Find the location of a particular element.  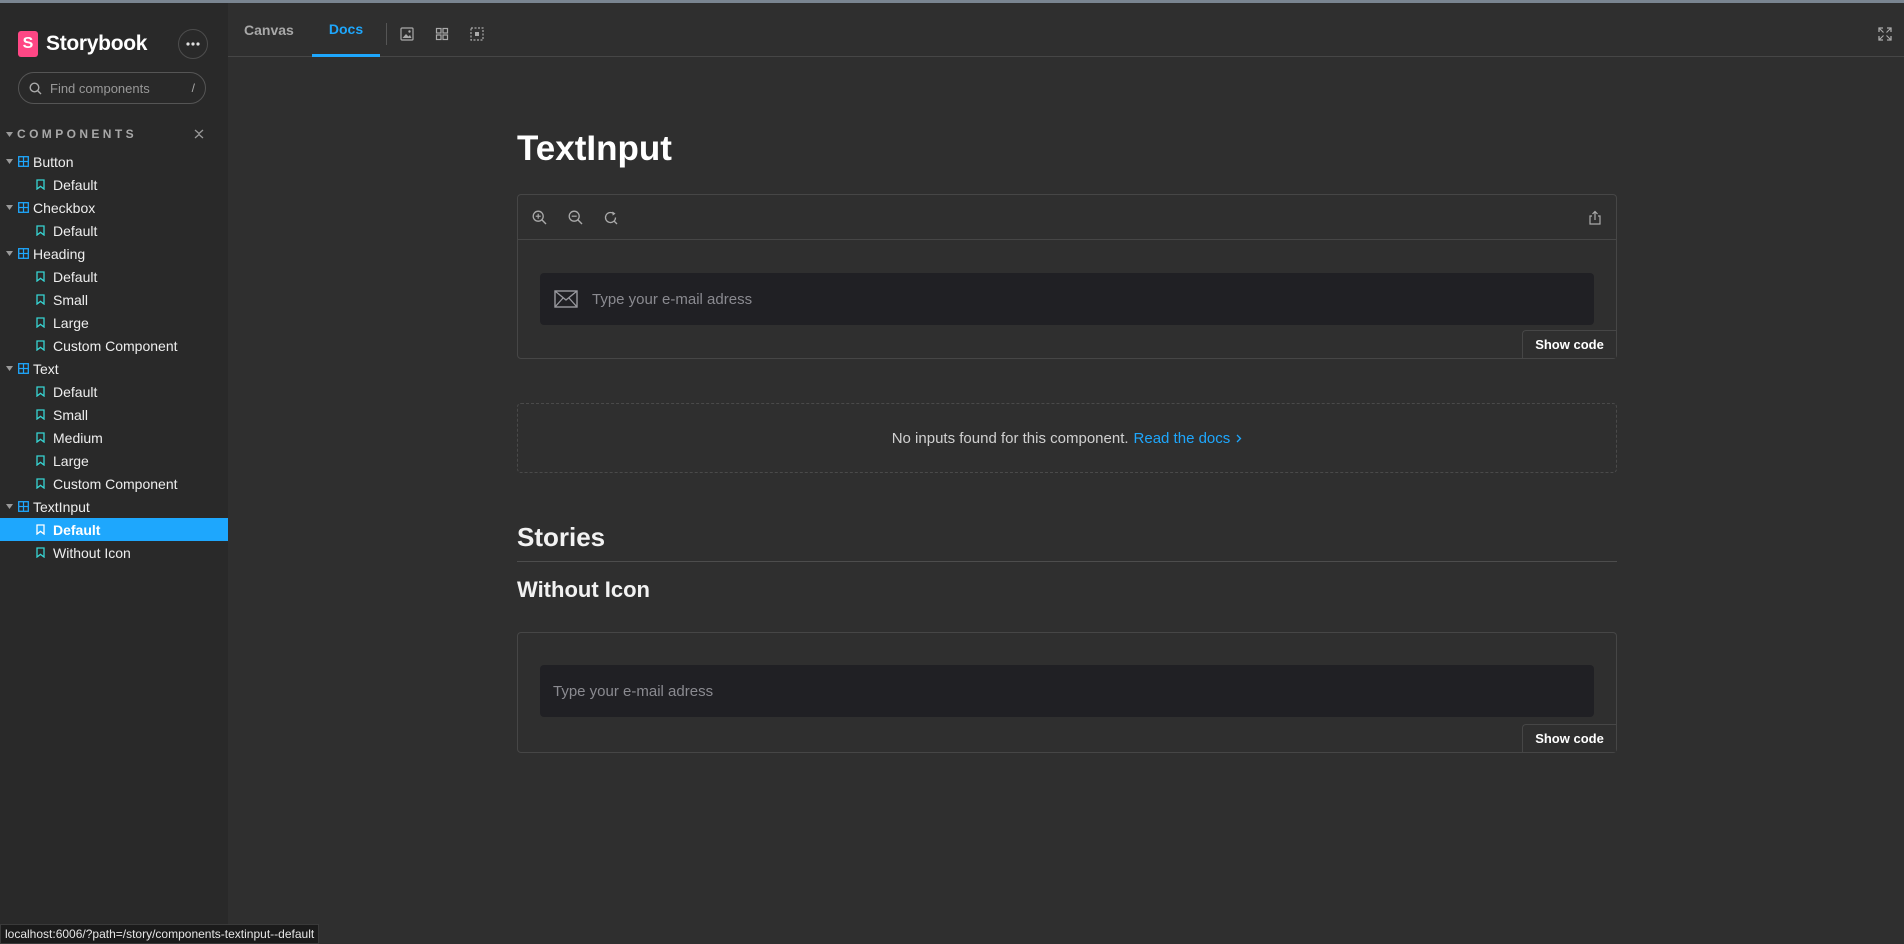

sidebar-component-button: Button is located at coordinates (114, 161).